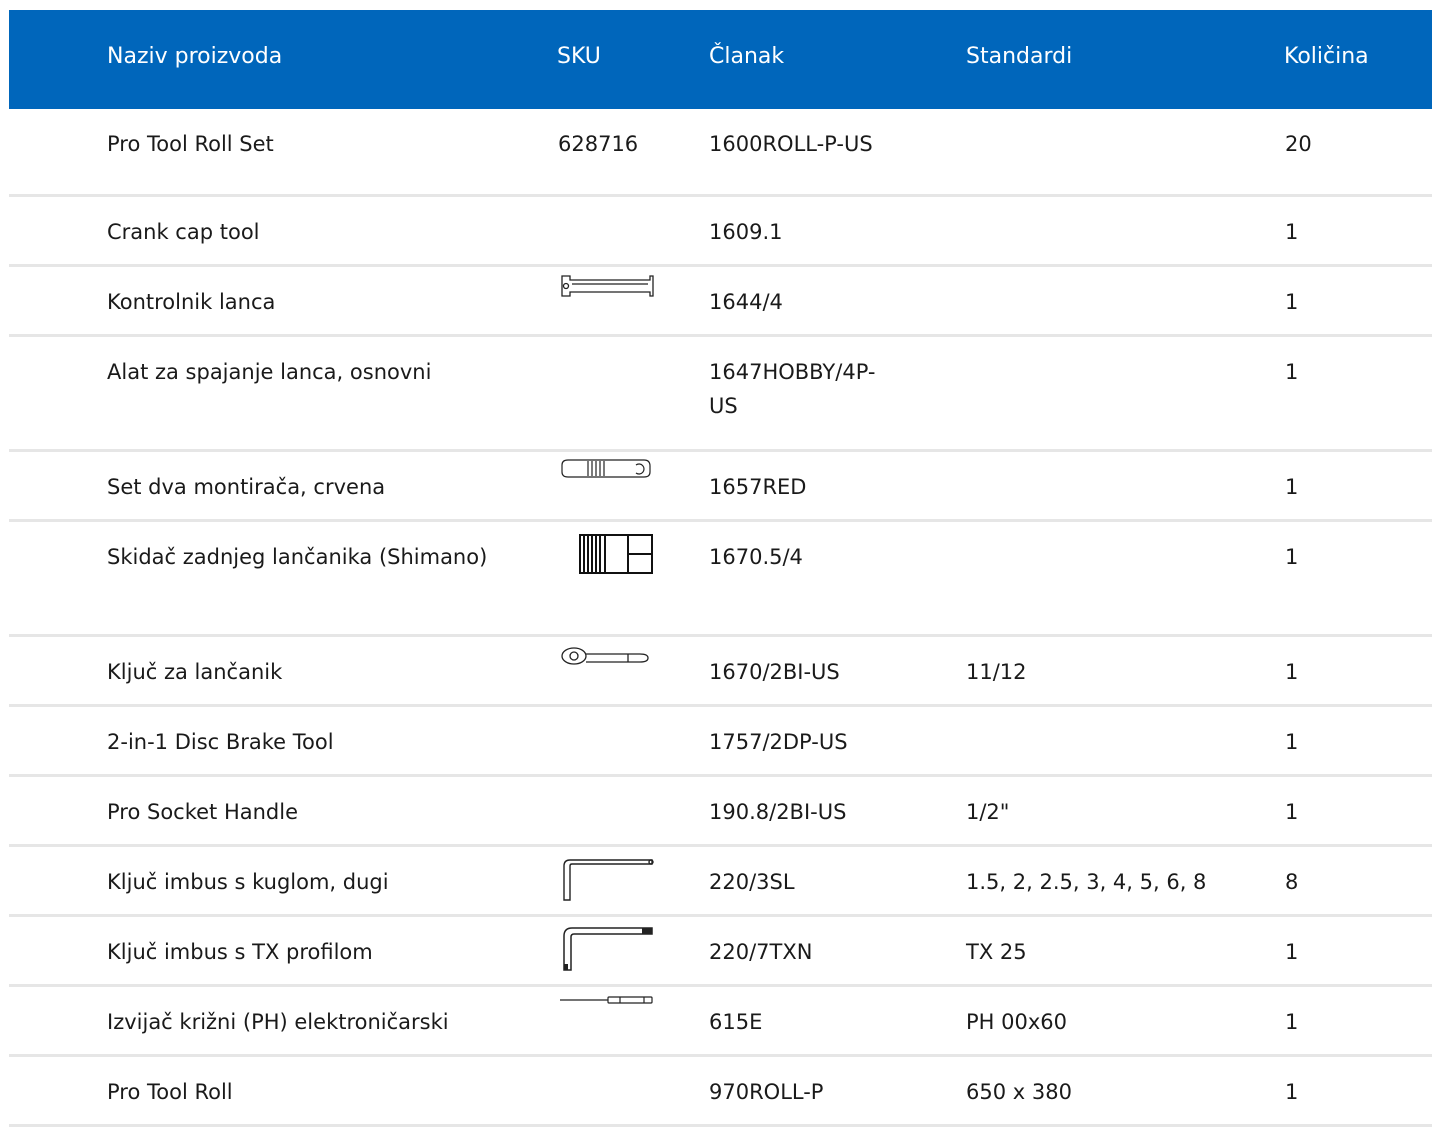 The width and height of the screenshot is (1432, 1127). I want to click on standards-cell: TX 25, so click(996, 952).